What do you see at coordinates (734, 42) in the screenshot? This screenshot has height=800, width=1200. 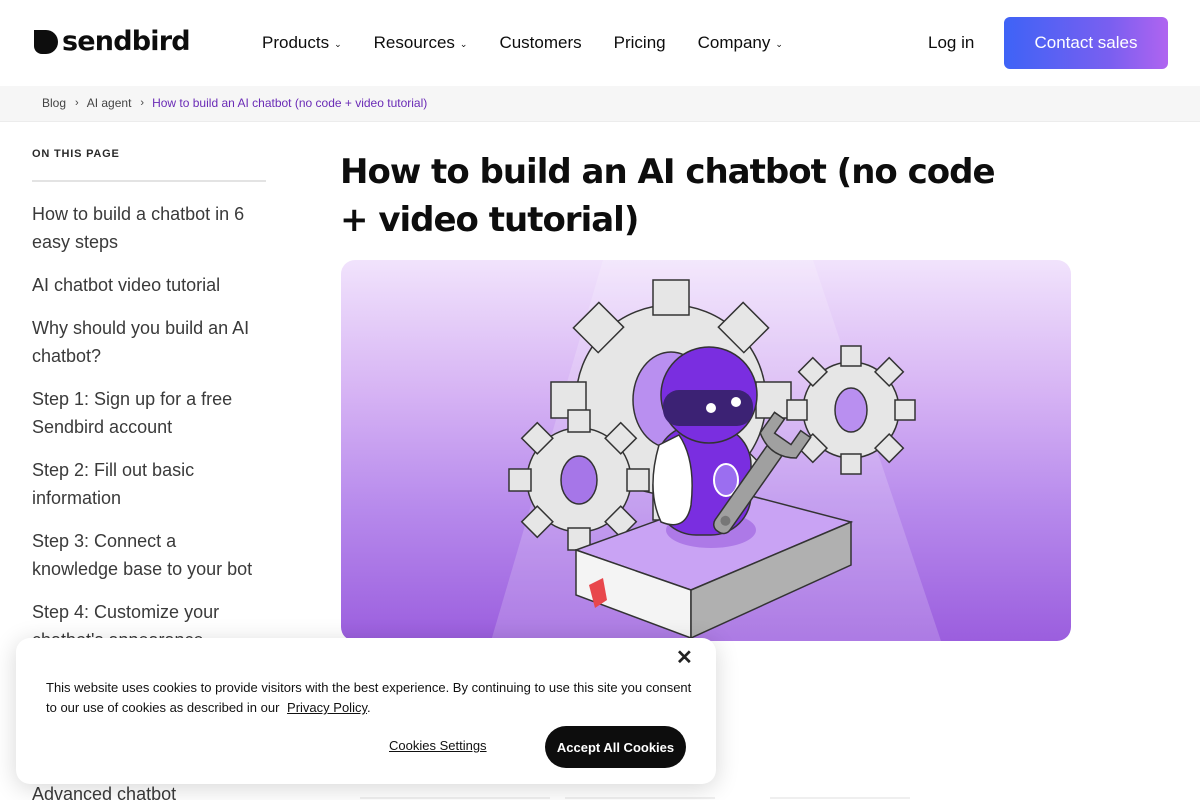 I see `nav-label: Company` at bounding box center [734, 42].